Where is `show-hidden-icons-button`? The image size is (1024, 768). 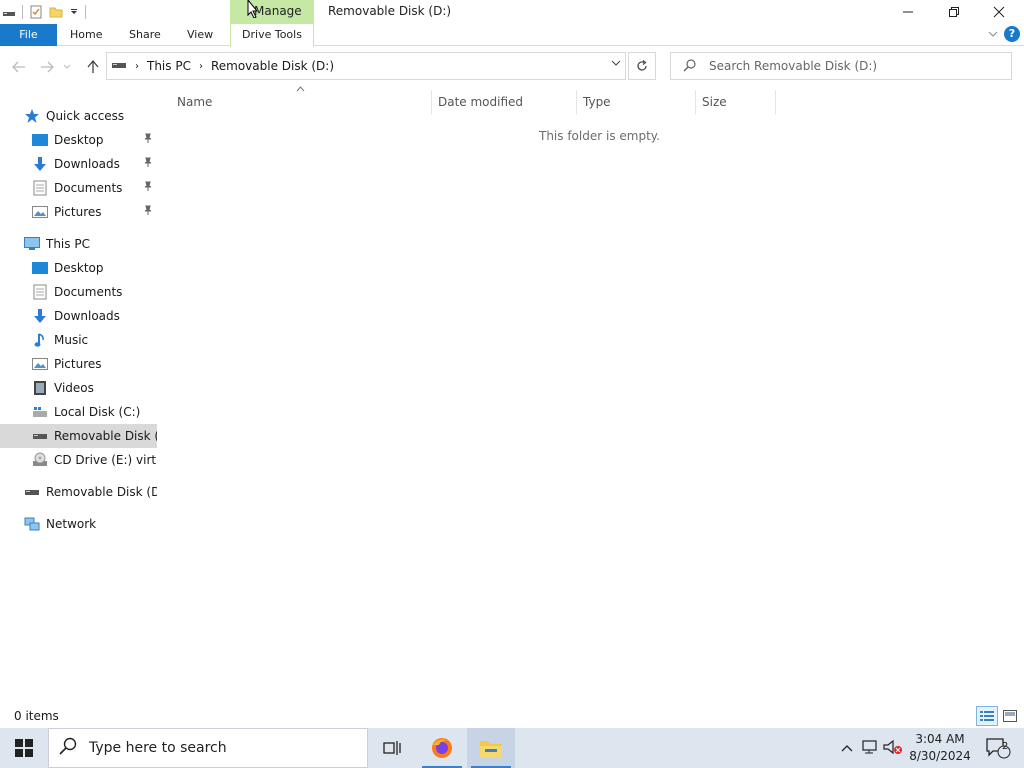
show-hidden-icons-button is located at coordinates (847, 748).